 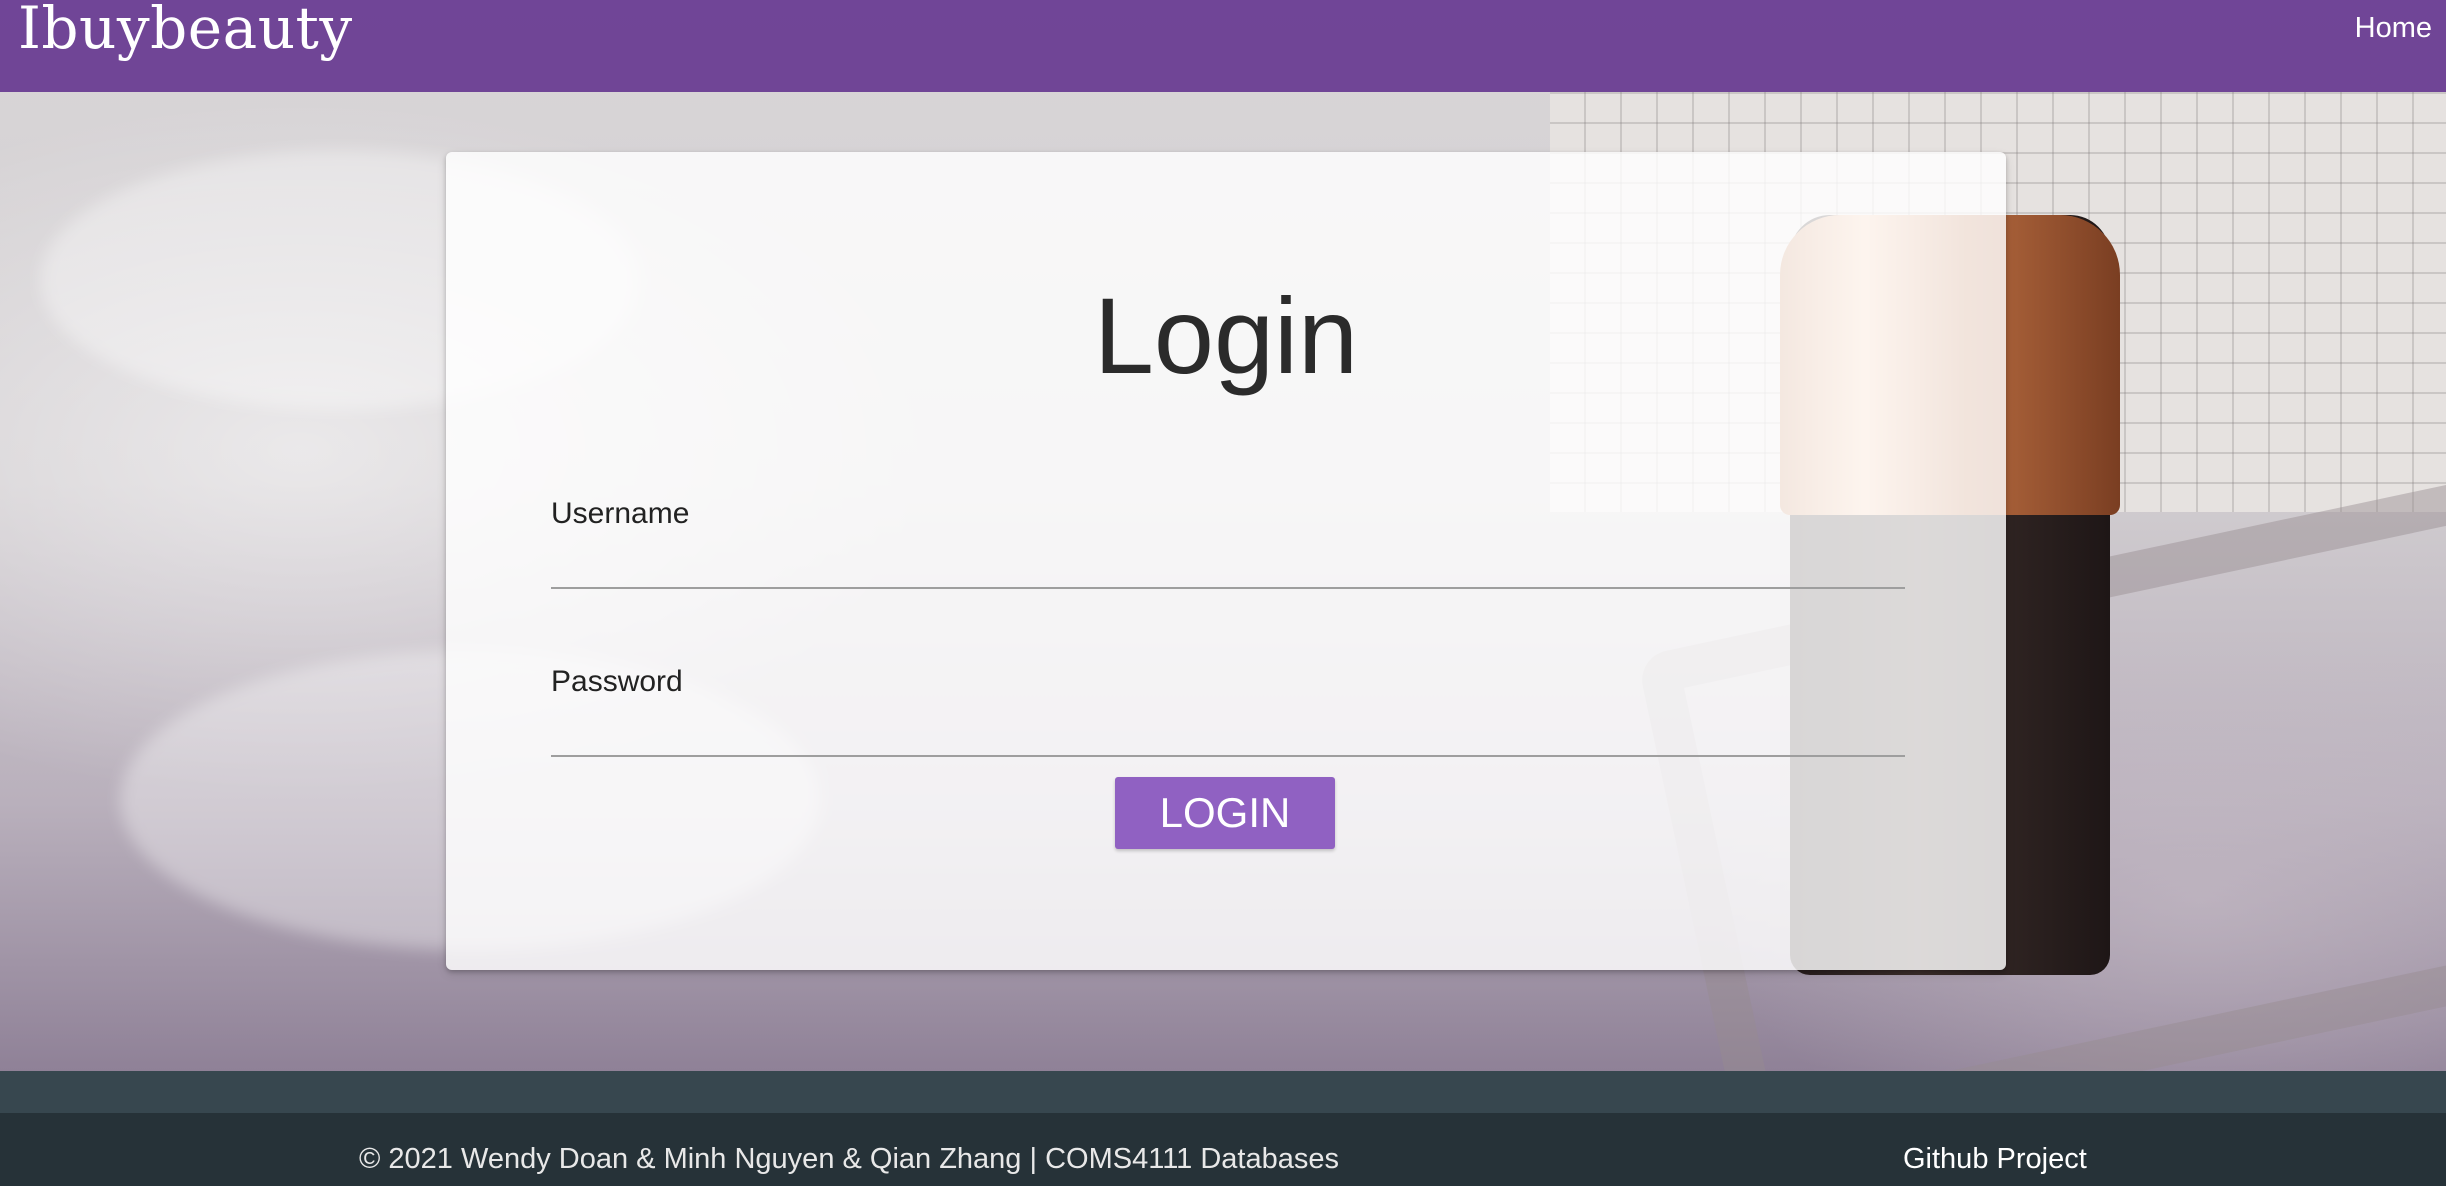 I want to click on password-field: Password, so click(x=1228, y=725).